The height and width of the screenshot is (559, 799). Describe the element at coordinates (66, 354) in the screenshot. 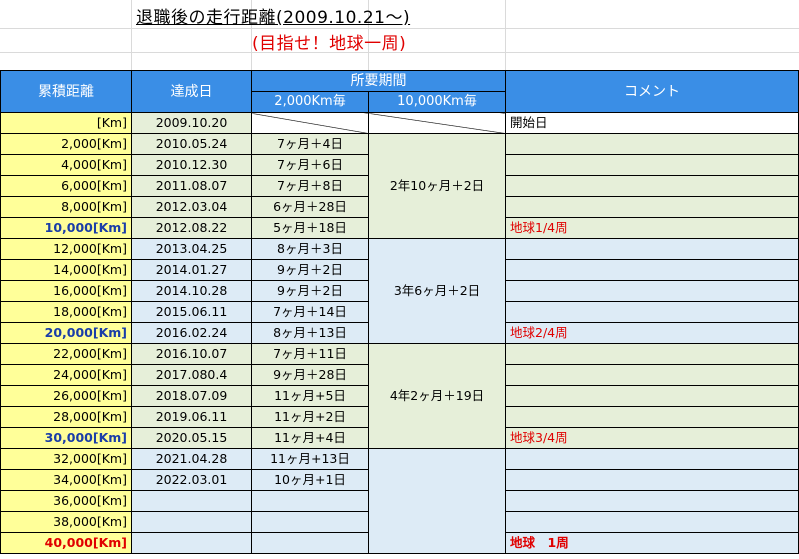

I see `distance-cell: 22,000[Km]` at that location.